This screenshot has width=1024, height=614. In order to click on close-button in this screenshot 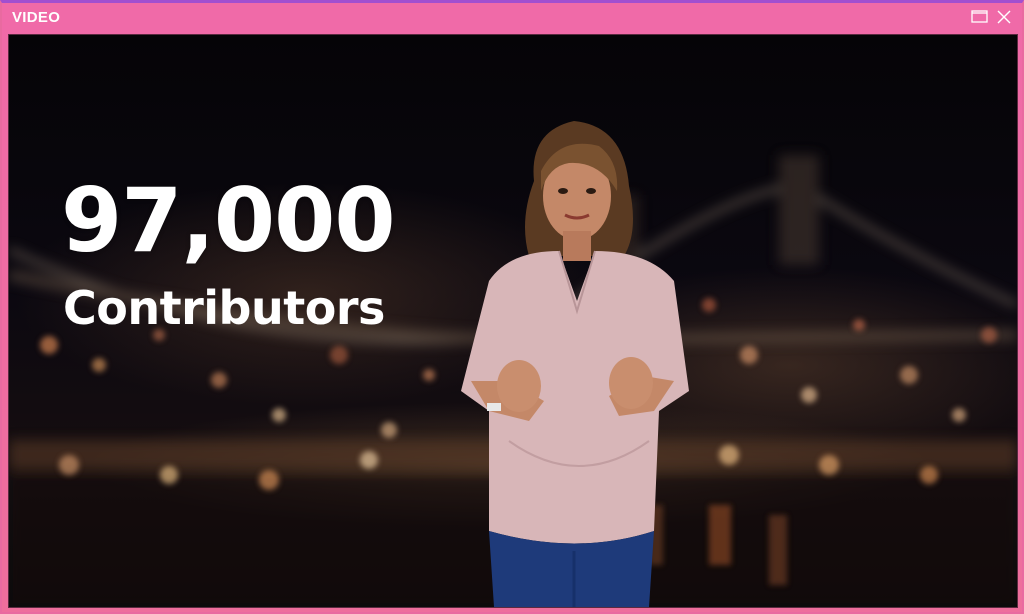, I will do `click(1004, 17)`.